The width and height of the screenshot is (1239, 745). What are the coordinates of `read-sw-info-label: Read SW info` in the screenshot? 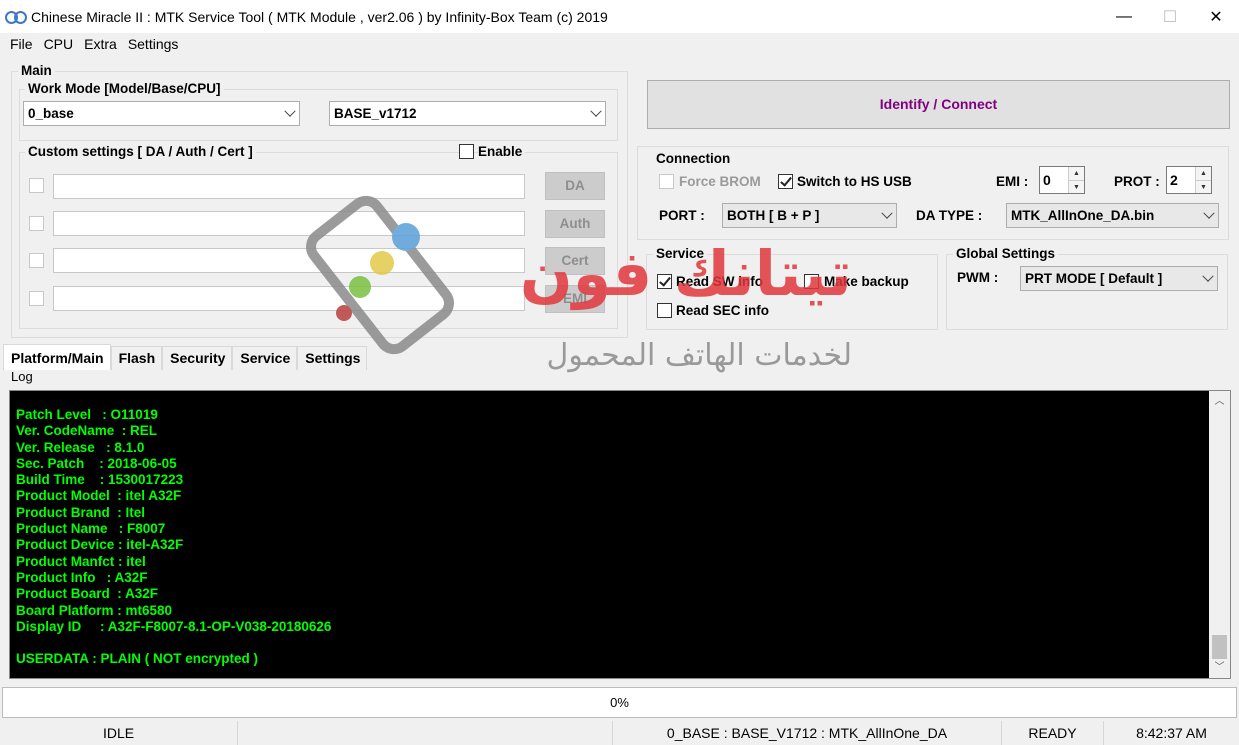 It's located at (719, 281).